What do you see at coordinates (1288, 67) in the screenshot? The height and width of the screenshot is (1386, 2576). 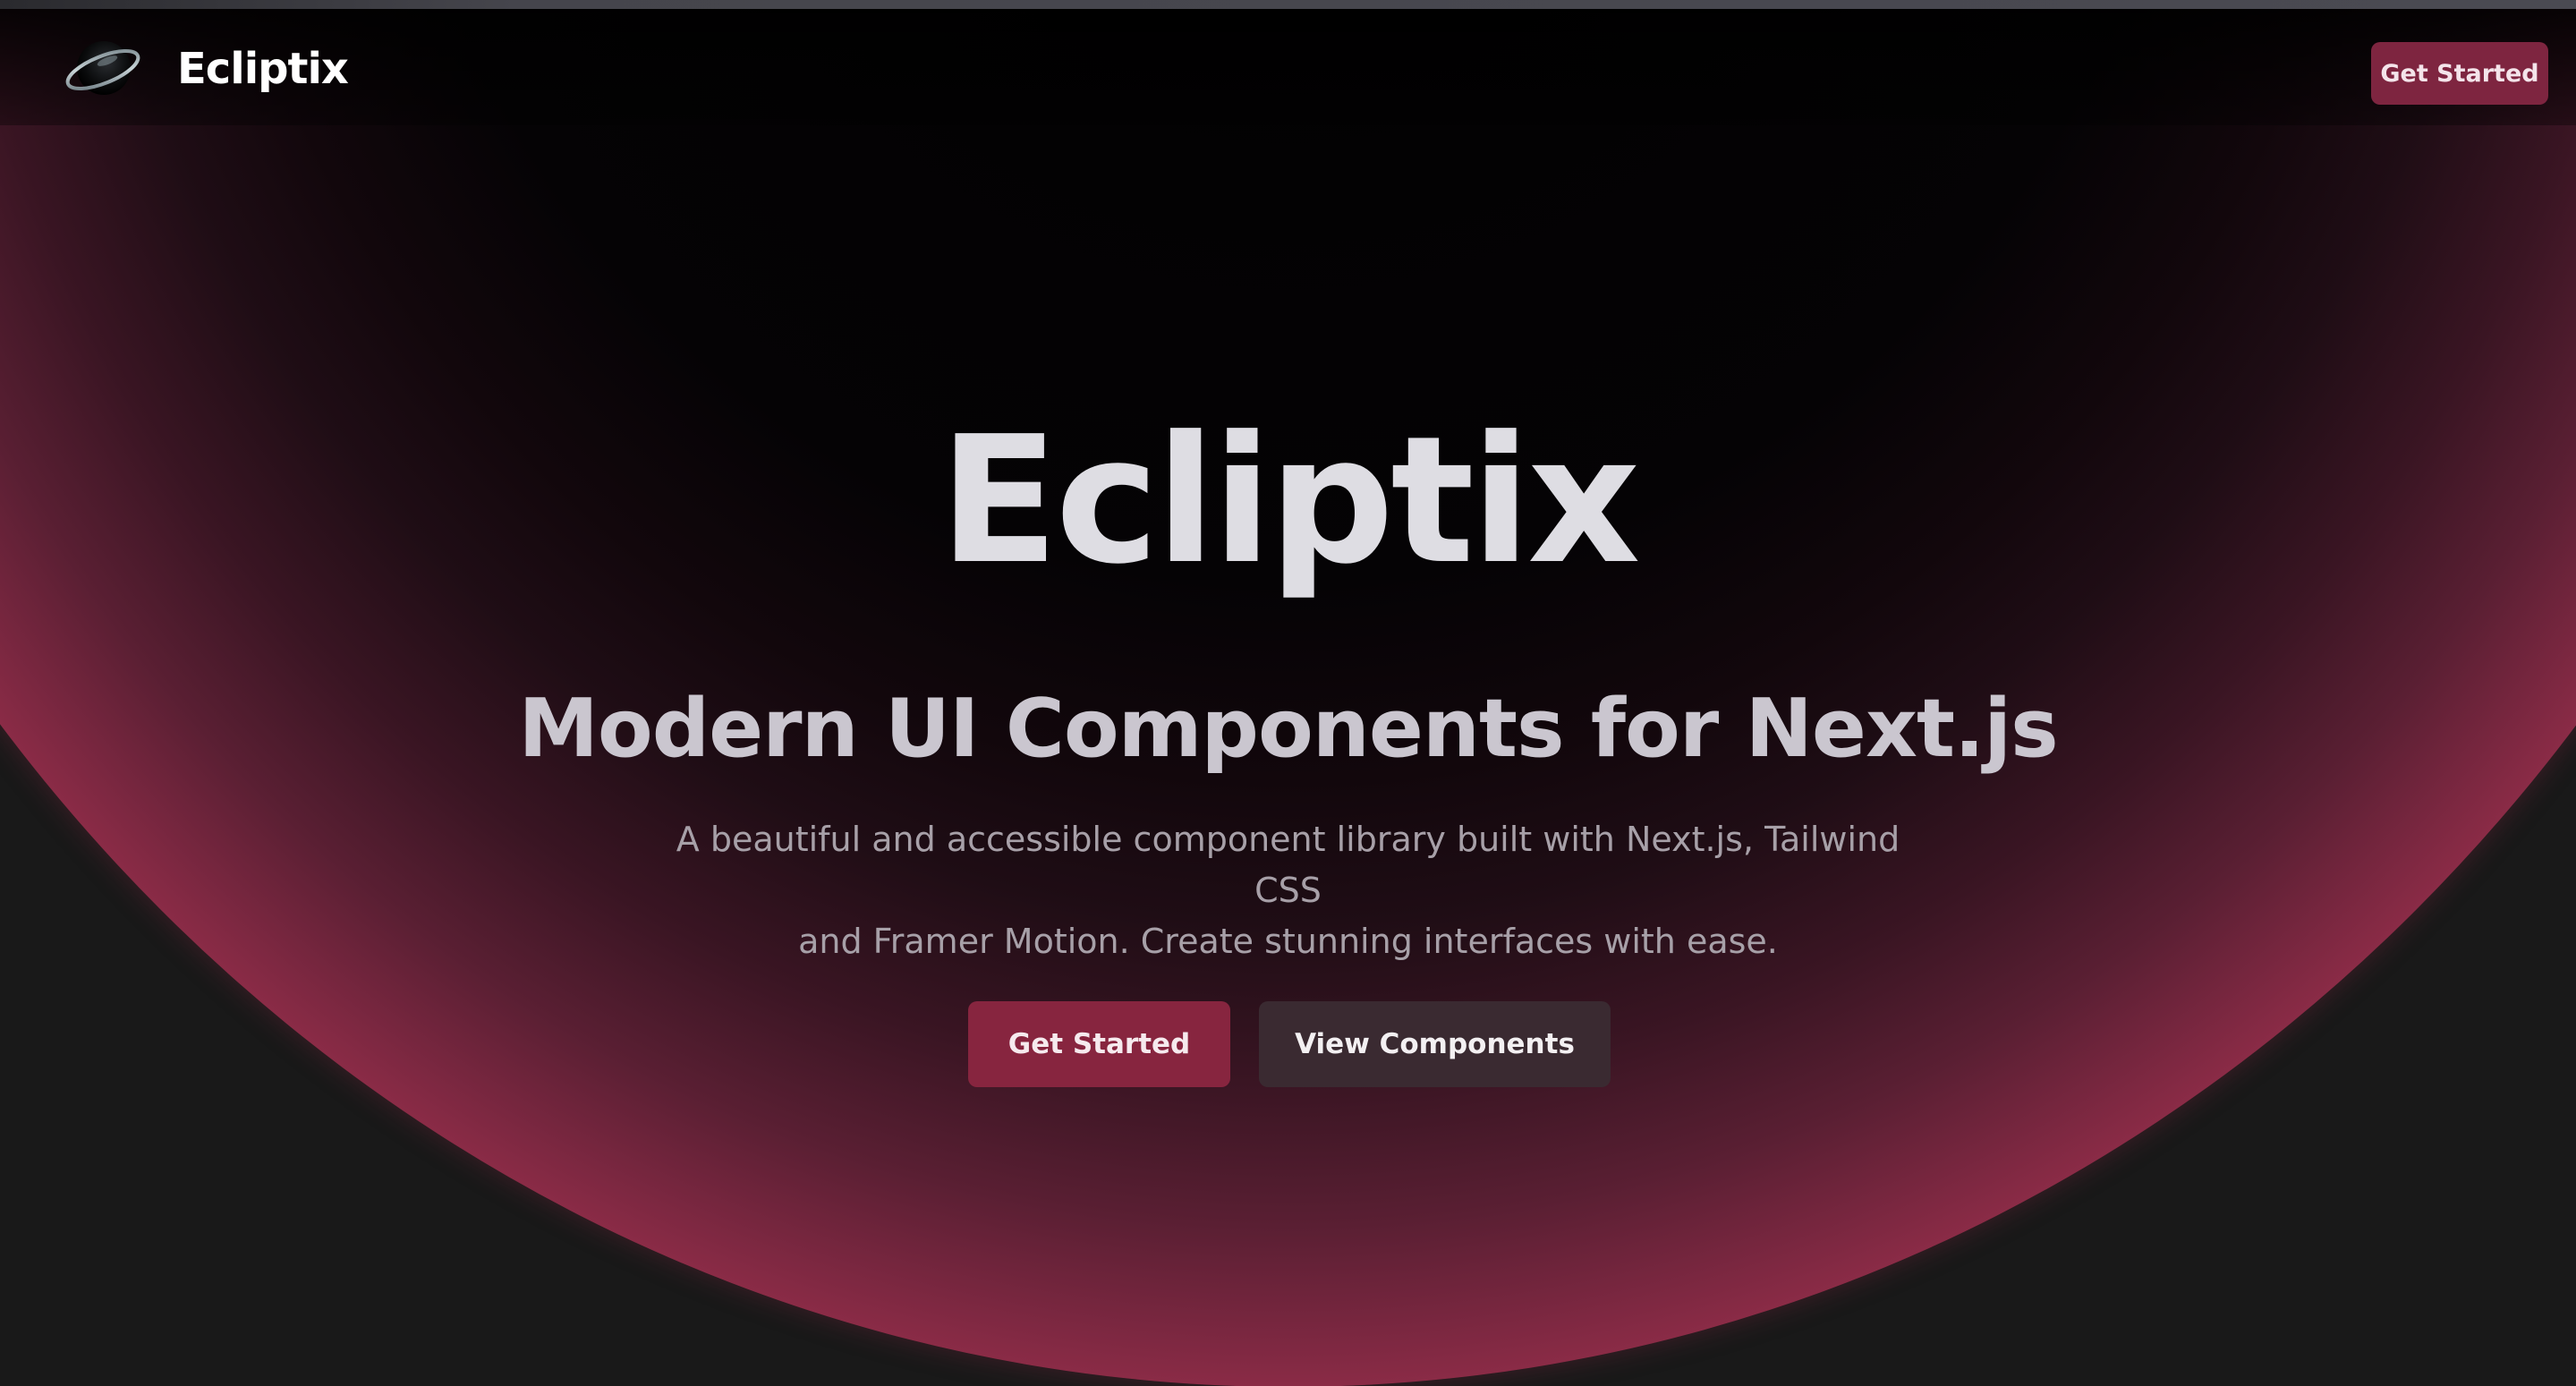 I see `site-header: Ecliptix Get Started` at bounding box center [1288, 67].